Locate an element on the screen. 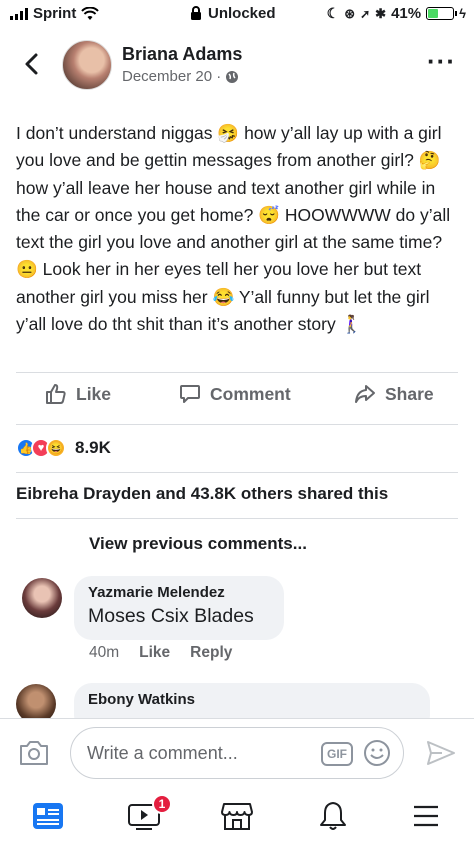  comment-like-button: Like is located at coordinates (154, 653).